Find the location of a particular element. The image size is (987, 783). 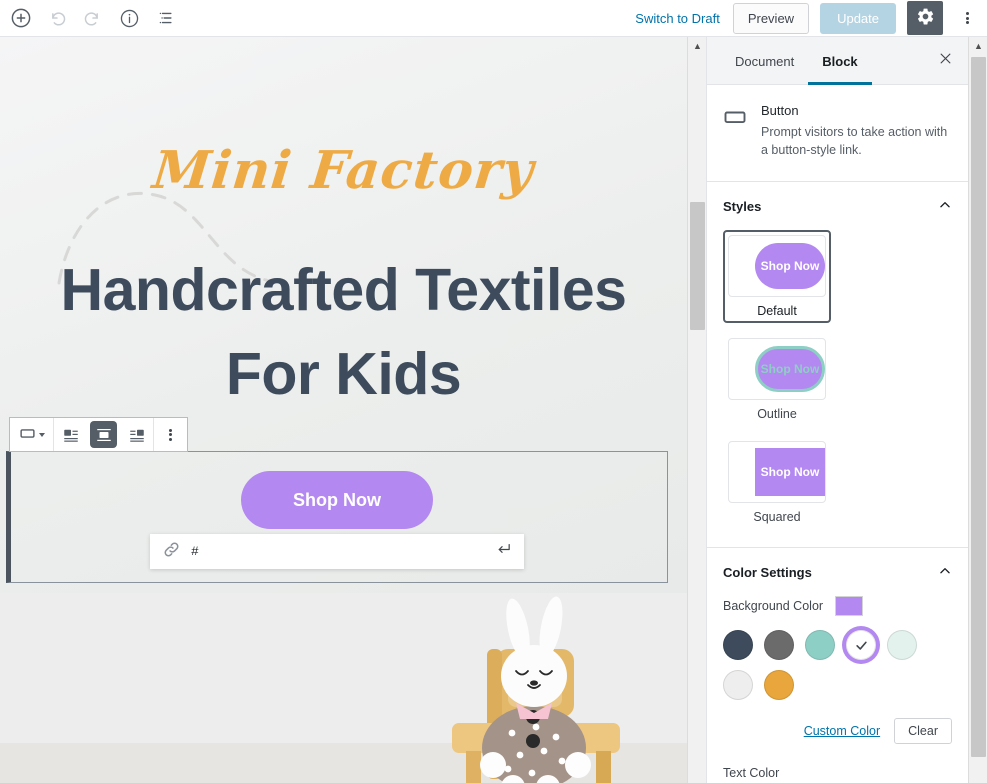

tab-block: Block is located at coordinates (839, 61).